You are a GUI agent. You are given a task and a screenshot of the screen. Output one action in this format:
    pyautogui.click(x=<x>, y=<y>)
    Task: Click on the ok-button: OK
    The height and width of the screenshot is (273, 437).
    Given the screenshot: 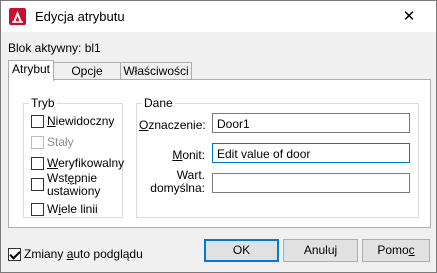 What is the action you would take?
    pyautogui.click(x=241, y=250)
    